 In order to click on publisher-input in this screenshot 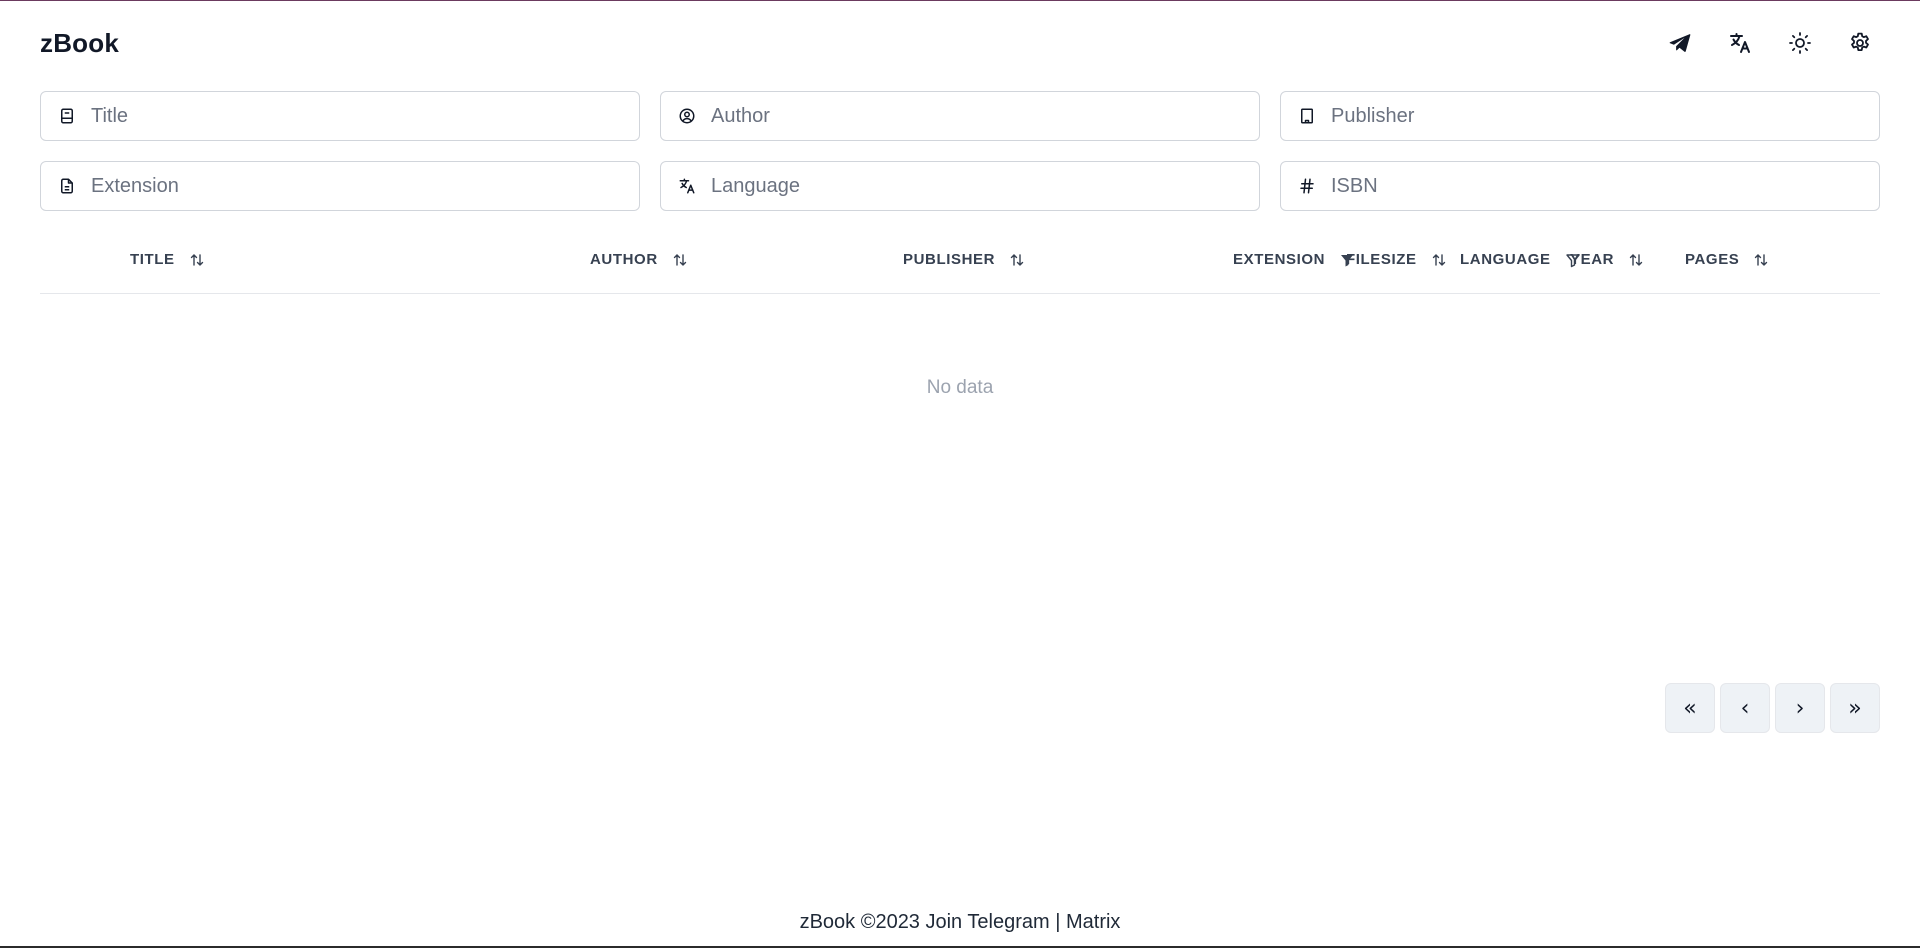, I will do `click(1580, 116)`.